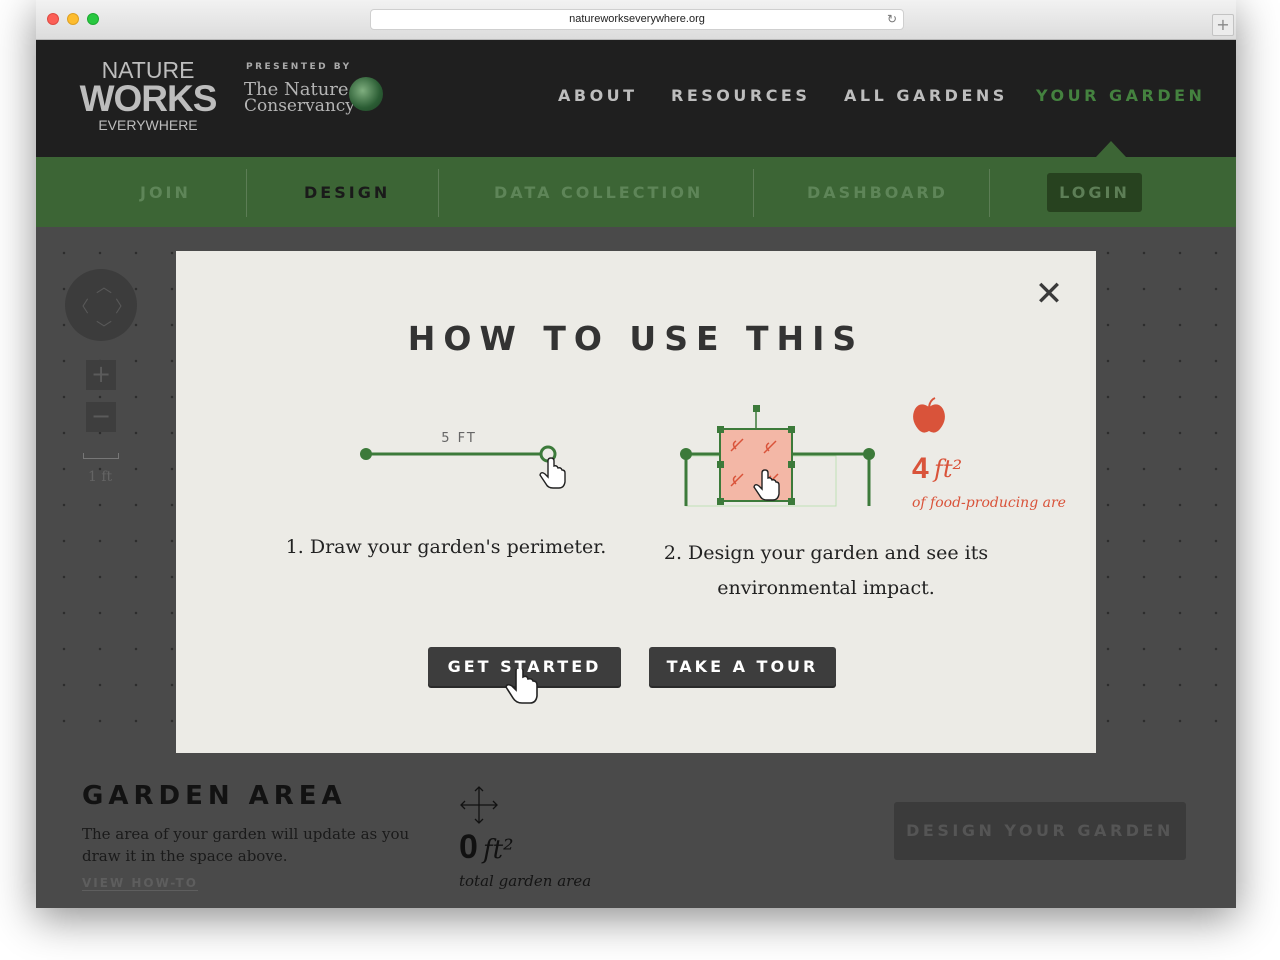  Describe the element at coordinates (1094, 192) in the screenshot. I see `login-button: LOGIN` at that location.